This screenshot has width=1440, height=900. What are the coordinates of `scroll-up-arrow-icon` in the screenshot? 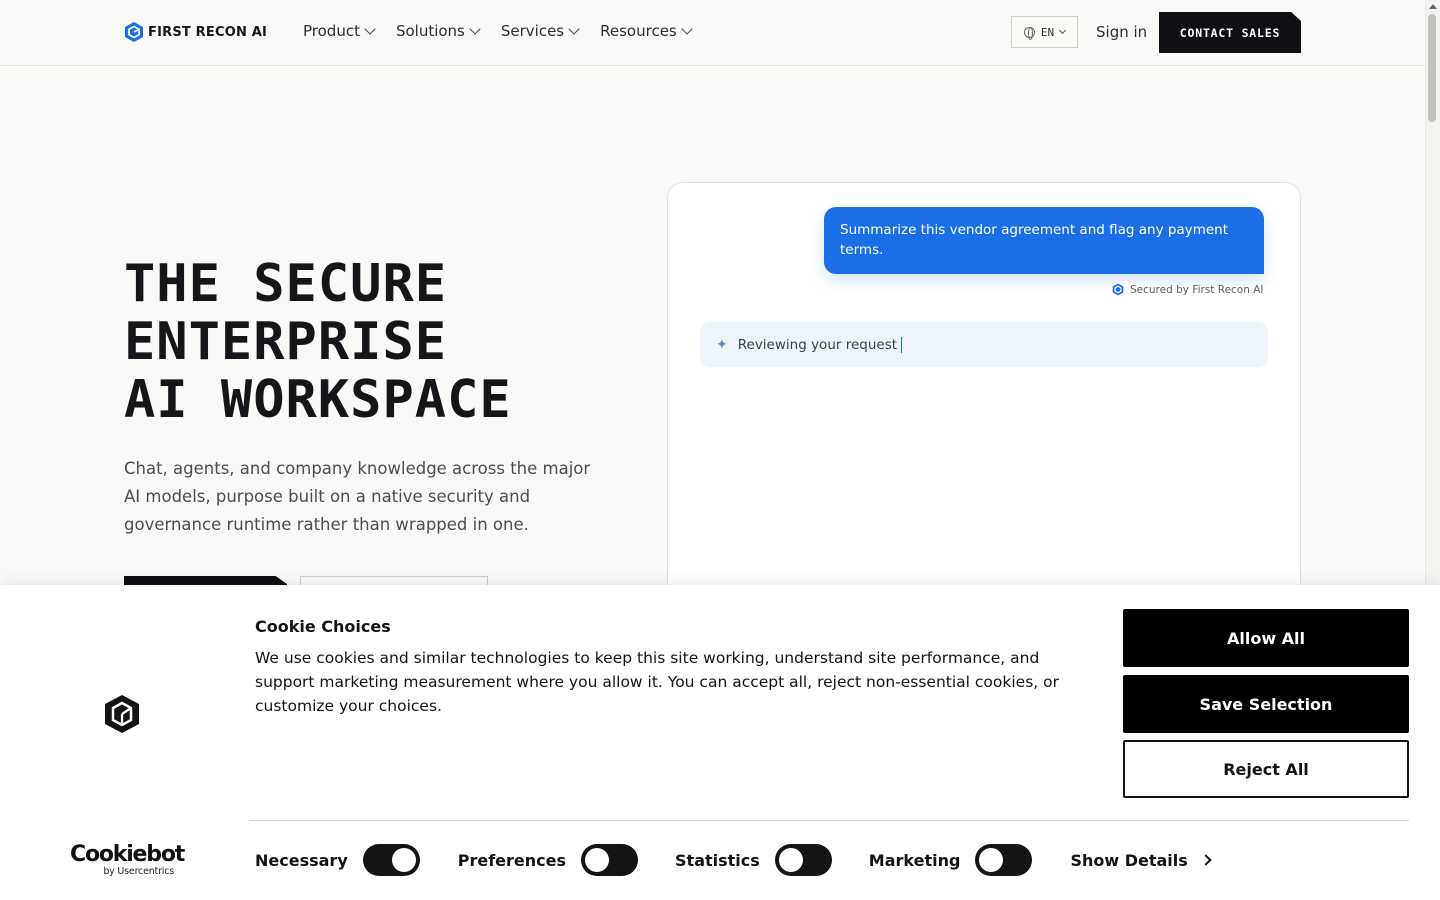 It's located at (1433, 6).